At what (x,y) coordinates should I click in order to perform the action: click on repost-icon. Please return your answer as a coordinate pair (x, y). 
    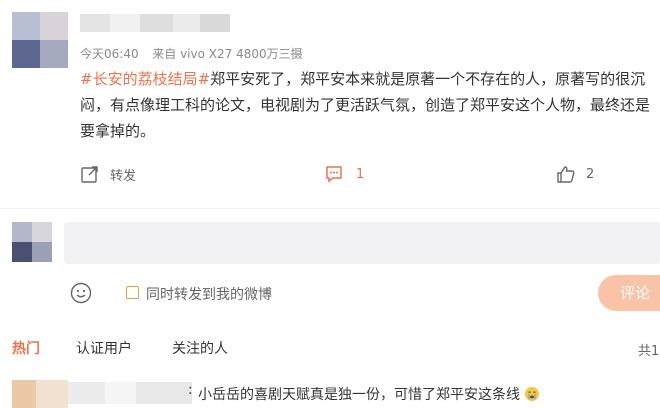
    Looking at the image, I should click on (89, 174).